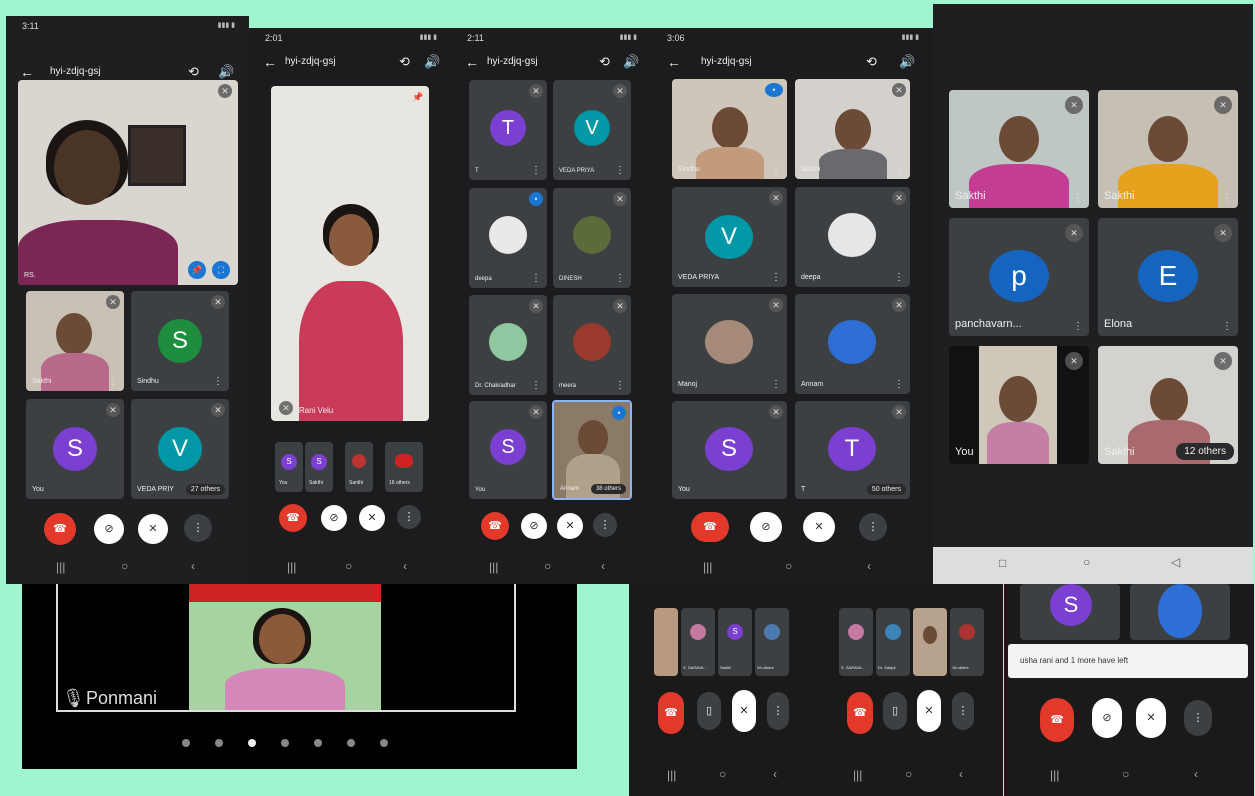 Image resolution: width=1255 pixels, height=796 pixels. I want to click on presenter-video, so click(285, 647).